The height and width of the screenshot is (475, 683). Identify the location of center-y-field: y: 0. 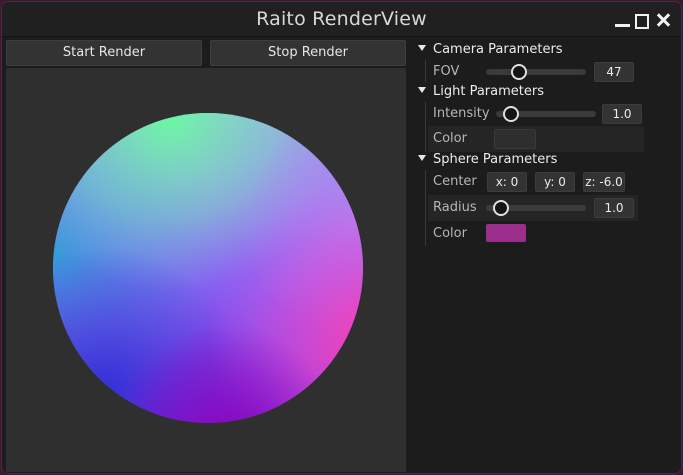
(555, 182).